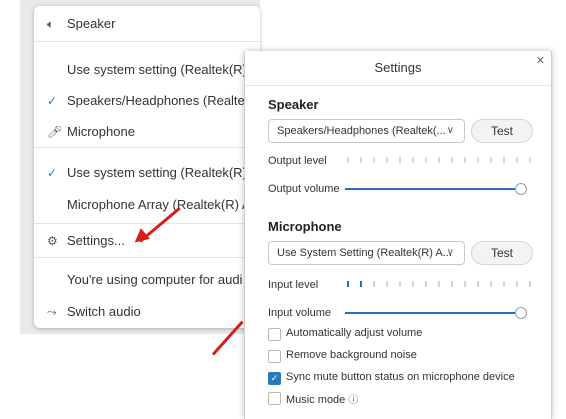 The width and height of the screenshot is (566, 419). Describe the element at coordinates (52, 241) in the screenshot. I see `gear-icon: ⚙` at that location.